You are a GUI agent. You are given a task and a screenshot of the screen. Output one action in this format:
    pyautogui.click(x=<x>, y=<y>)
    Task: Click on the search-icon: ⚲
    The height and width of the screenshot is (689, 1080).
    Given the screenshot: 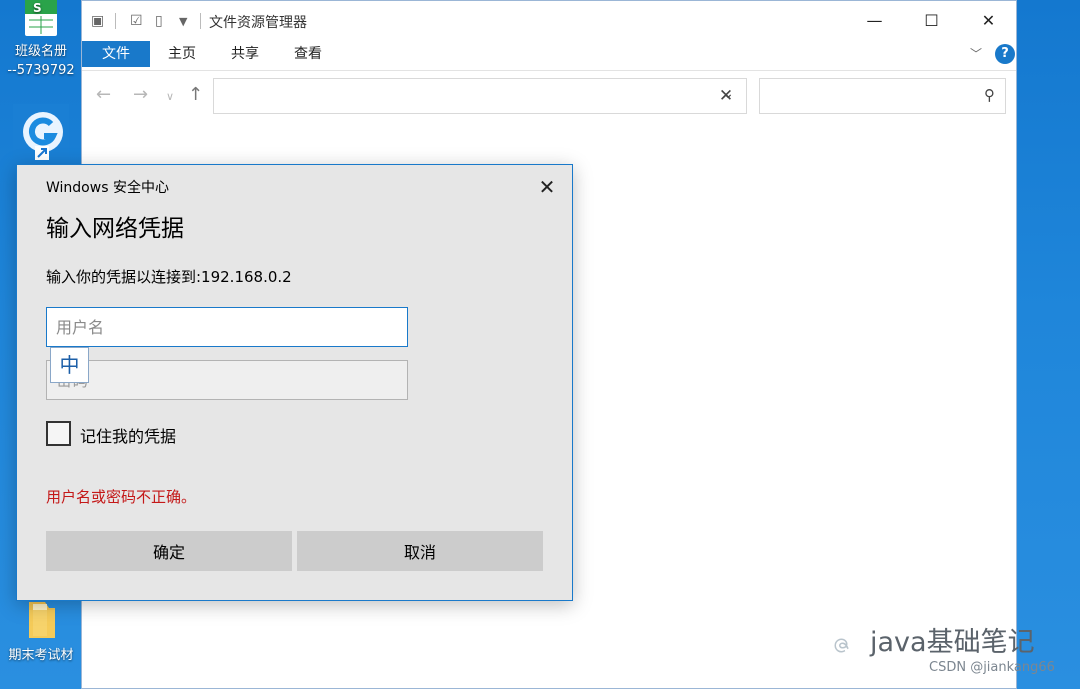 What is the action you would take?
    pyautogui.click(x=989, y=95)
    